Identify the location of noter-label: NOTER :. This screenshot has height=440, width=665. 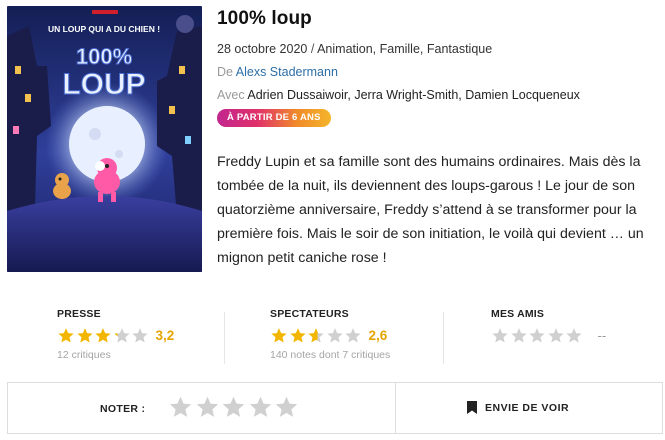
(123, 409).